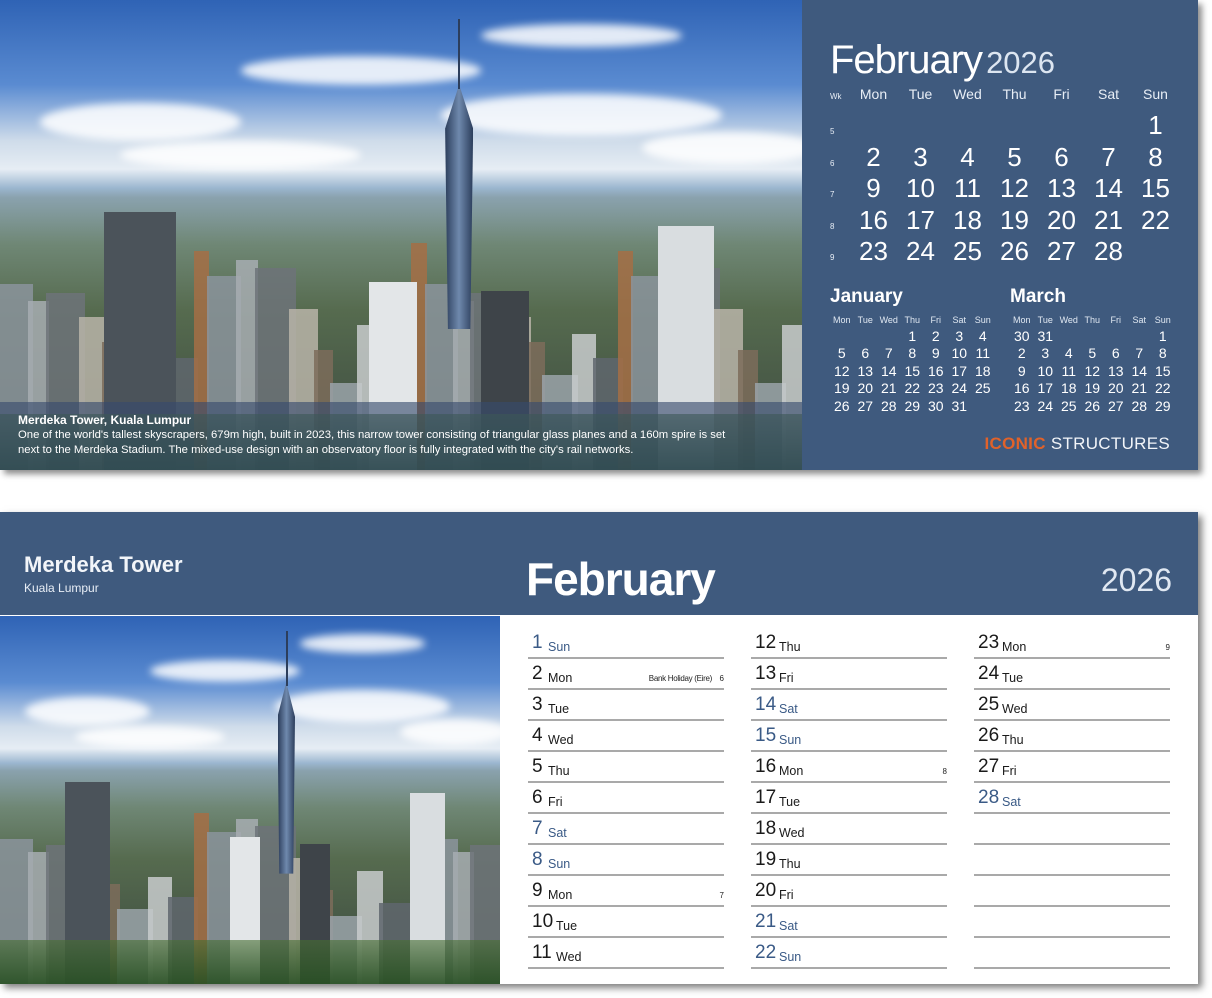 Image resolution: width=1212 pixels, height=998 pixels. I want to click on day-cell: 25, so click(967, 251).